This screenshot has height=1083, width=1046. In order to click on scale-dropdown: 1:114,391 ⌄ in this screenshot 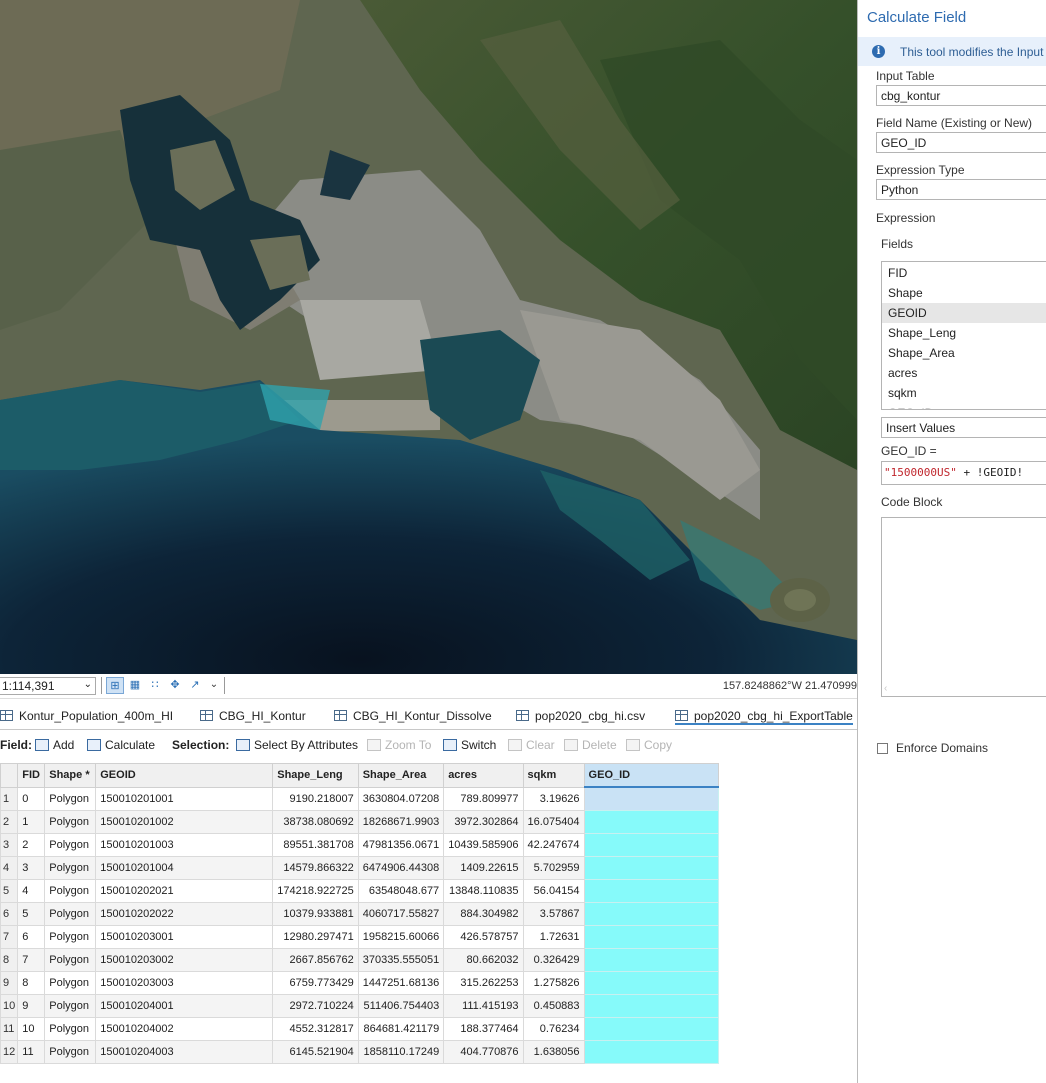, I will do `click(48, 686)`.